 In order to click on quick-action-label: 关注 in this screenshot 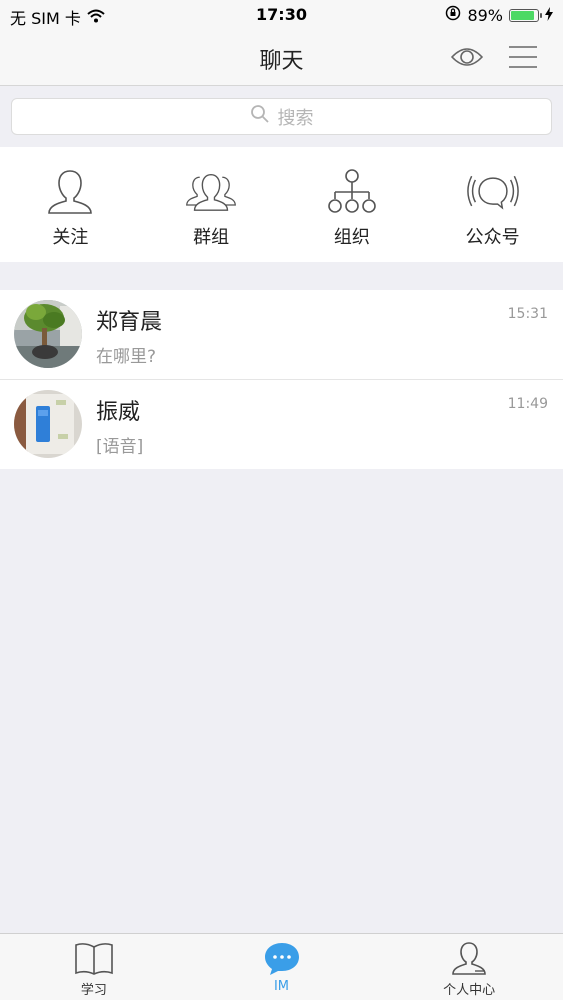, I will do `click(70, 237)`.